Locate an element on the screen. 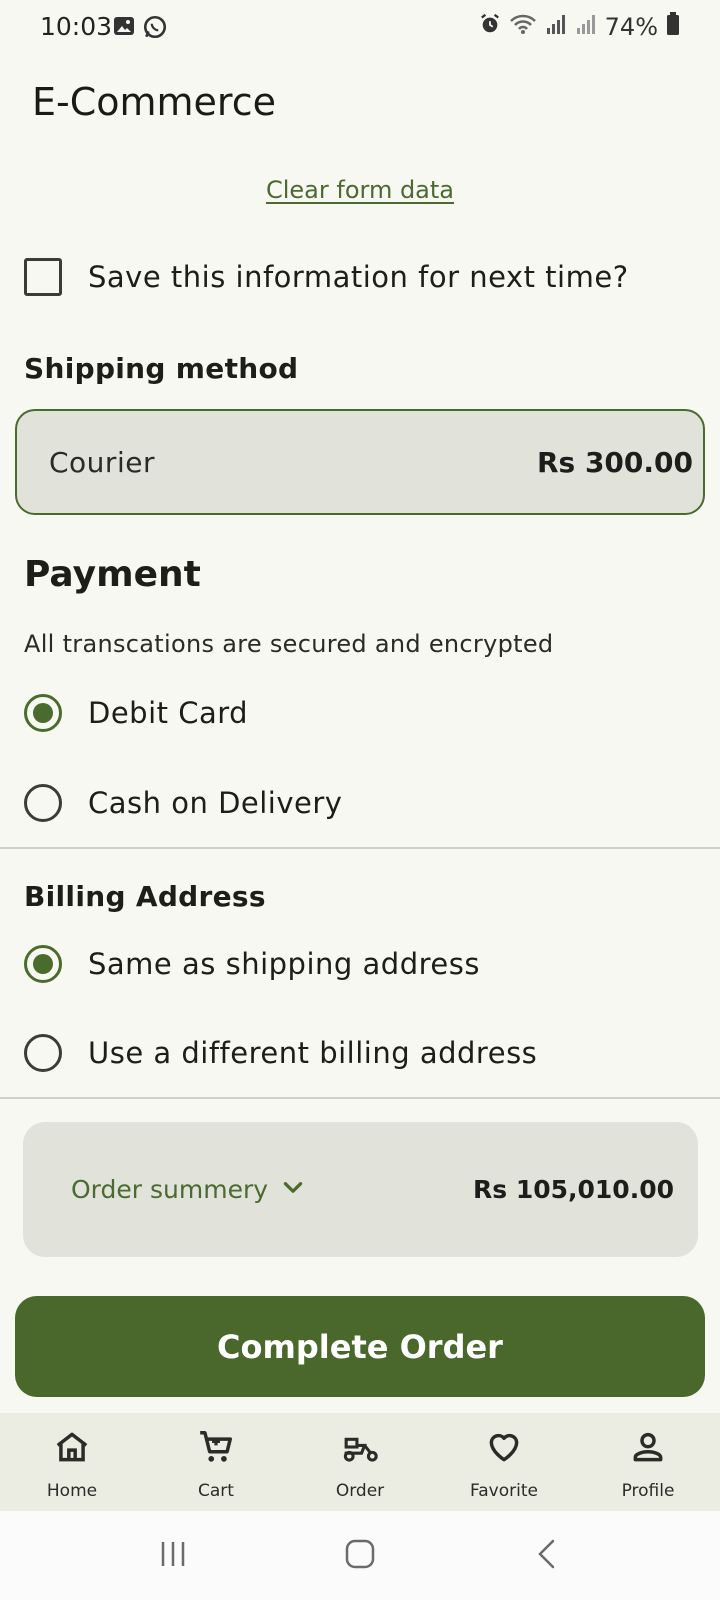  nav-item-profile: Profile is located at coordinates (648, 1457).